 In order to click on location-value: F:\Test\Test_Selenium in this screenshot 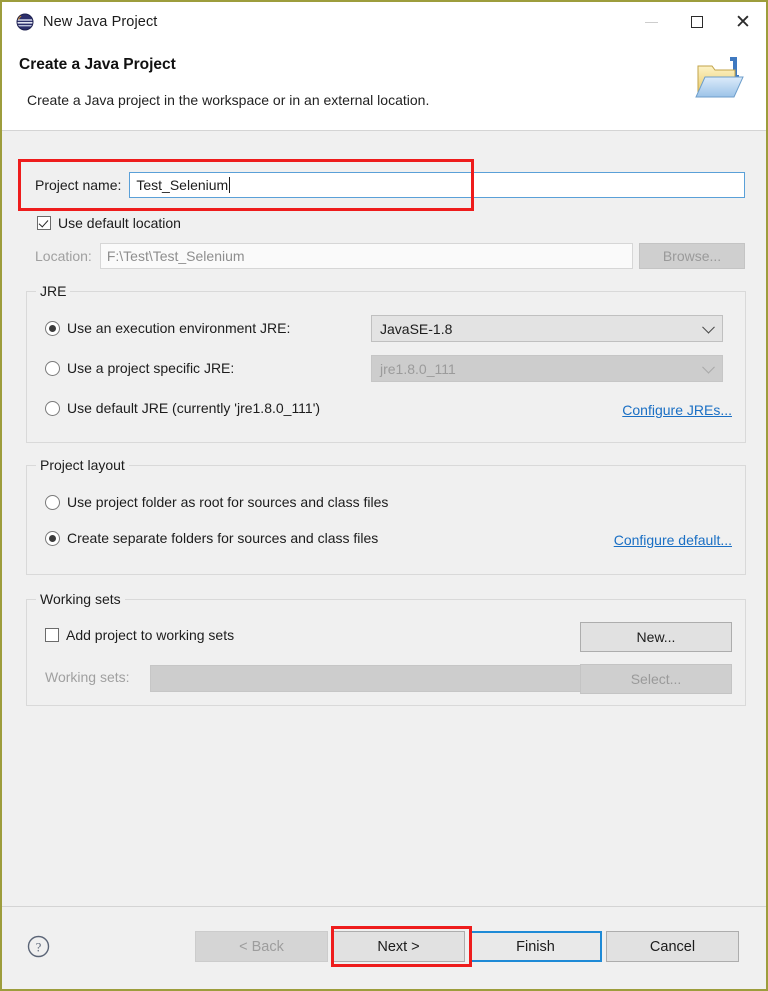, I will do `click(175, 256)`.